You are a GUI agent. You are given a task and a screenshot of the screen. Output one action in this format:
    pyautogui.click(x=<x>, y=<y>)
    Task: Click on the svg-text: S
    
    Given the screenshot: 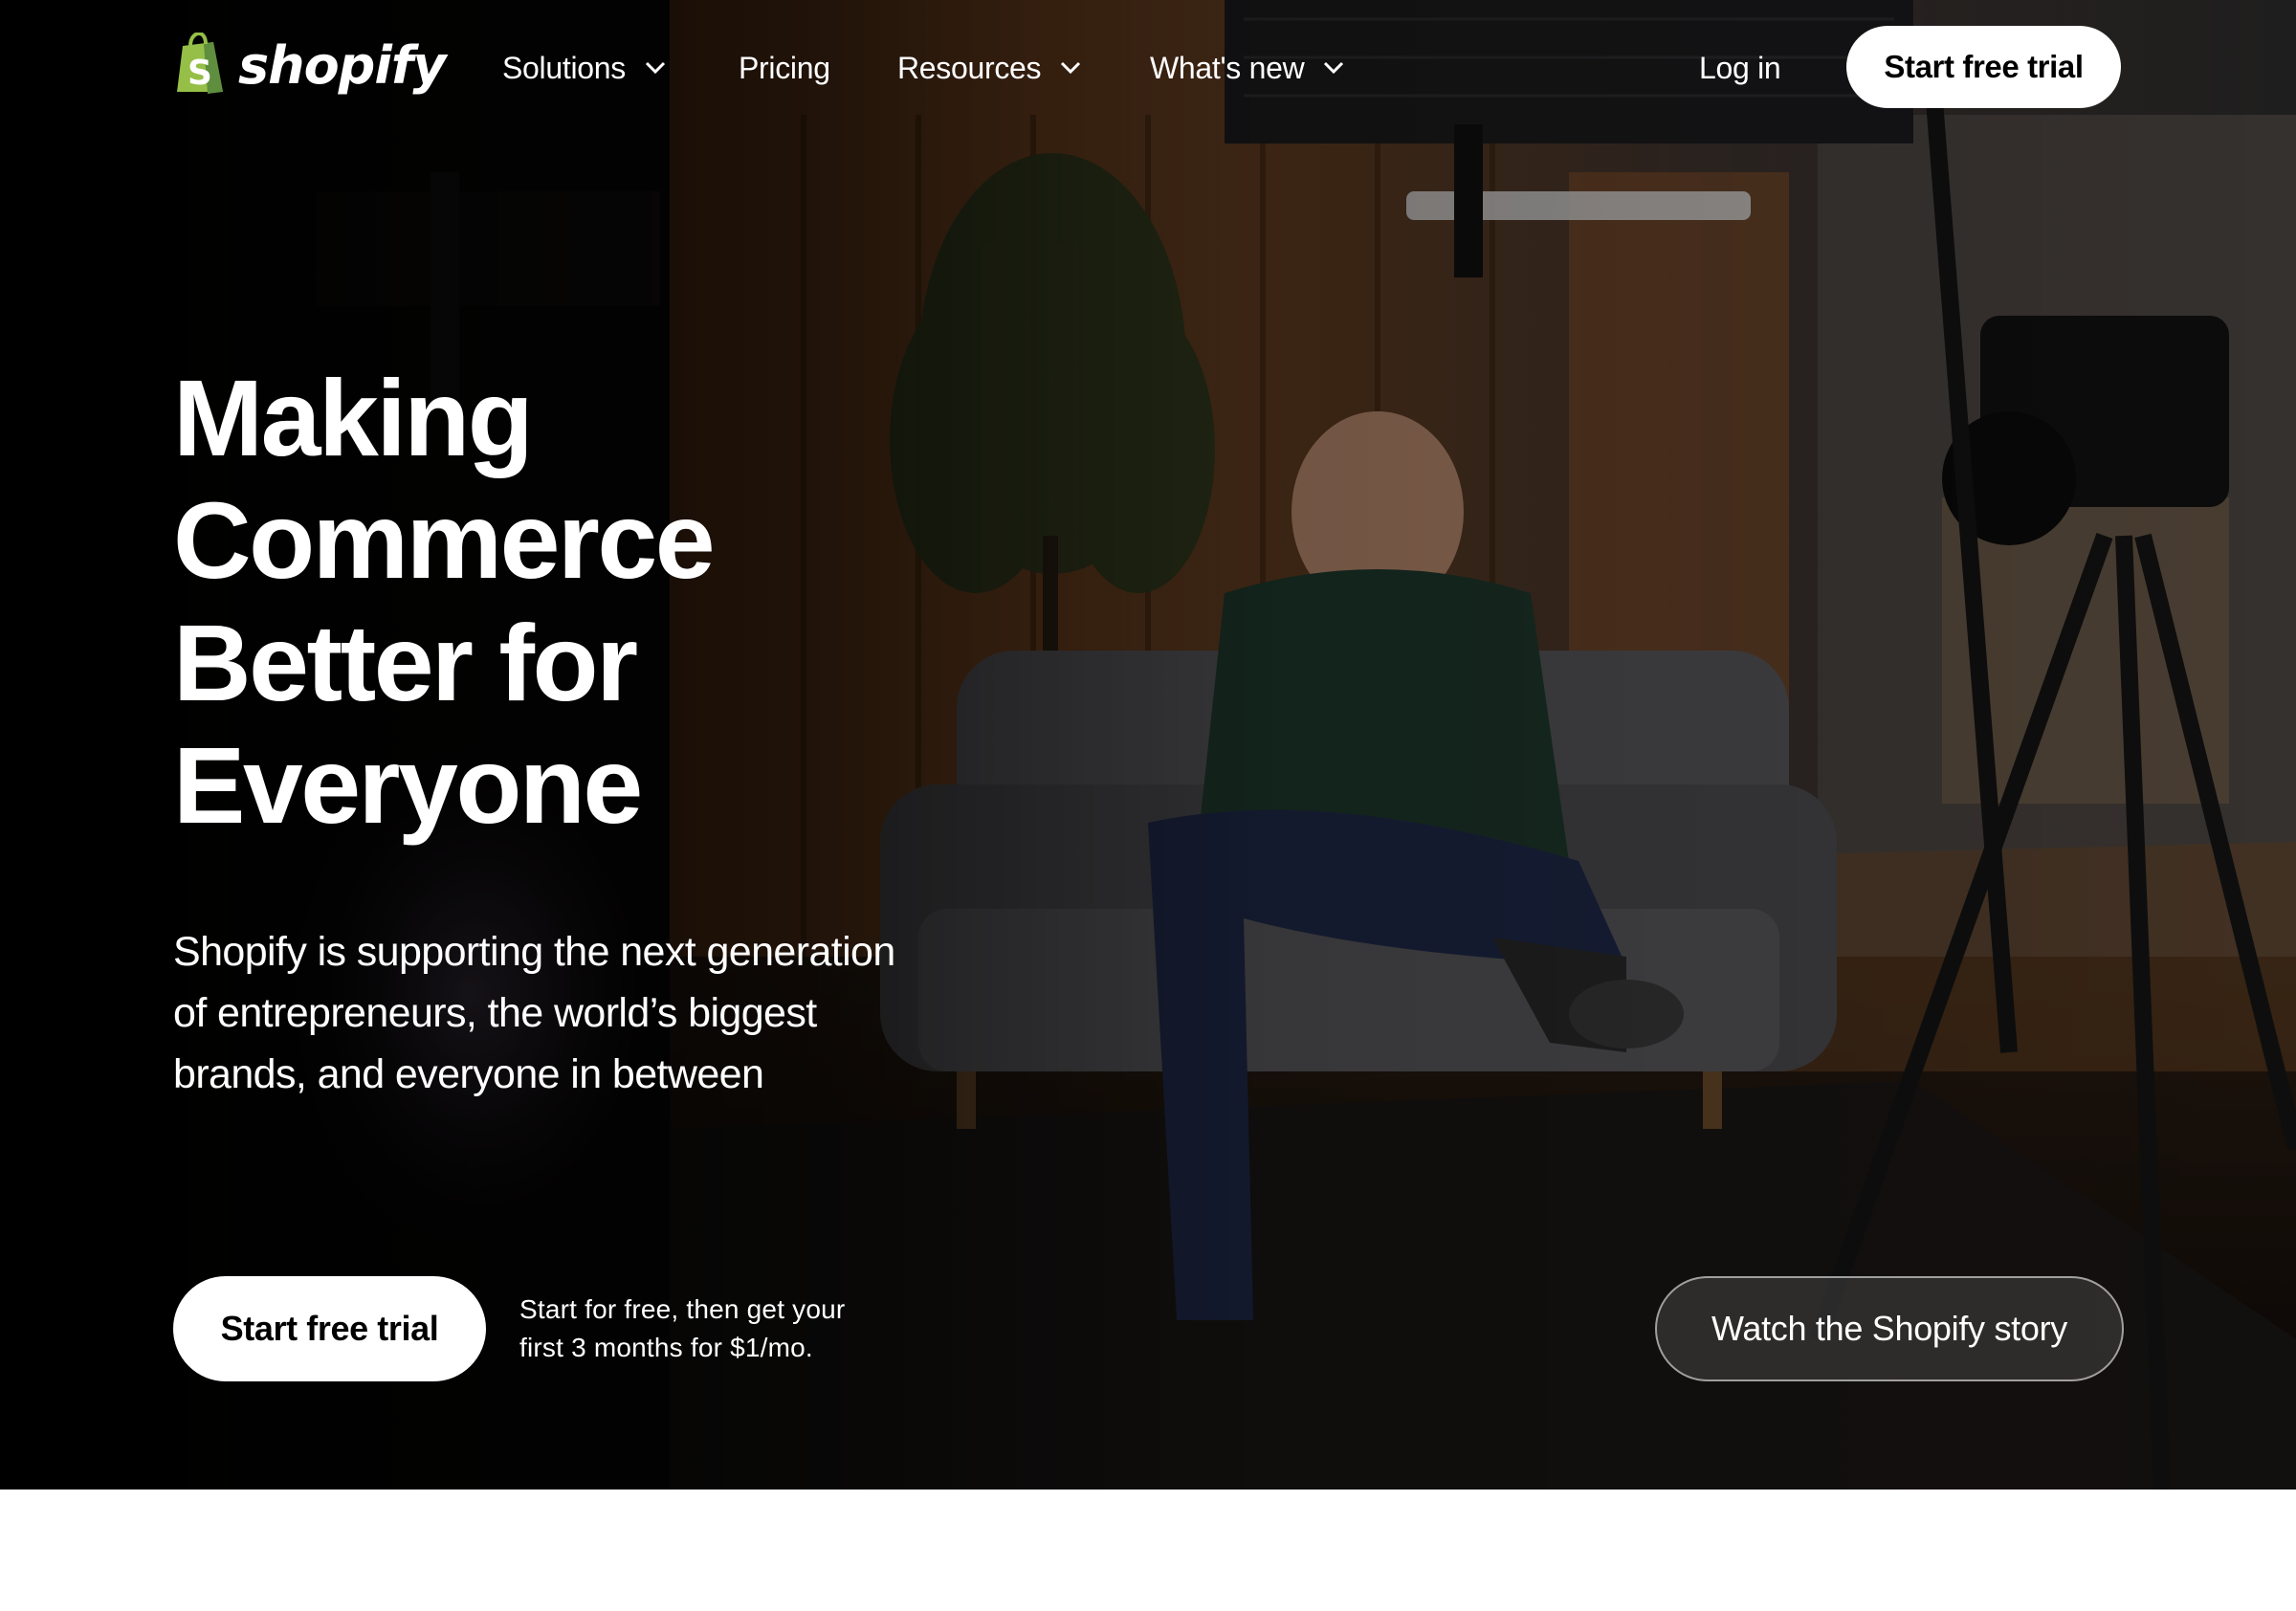 What is the action you would take?
    pyautogui.click(x=200, y=73)
    